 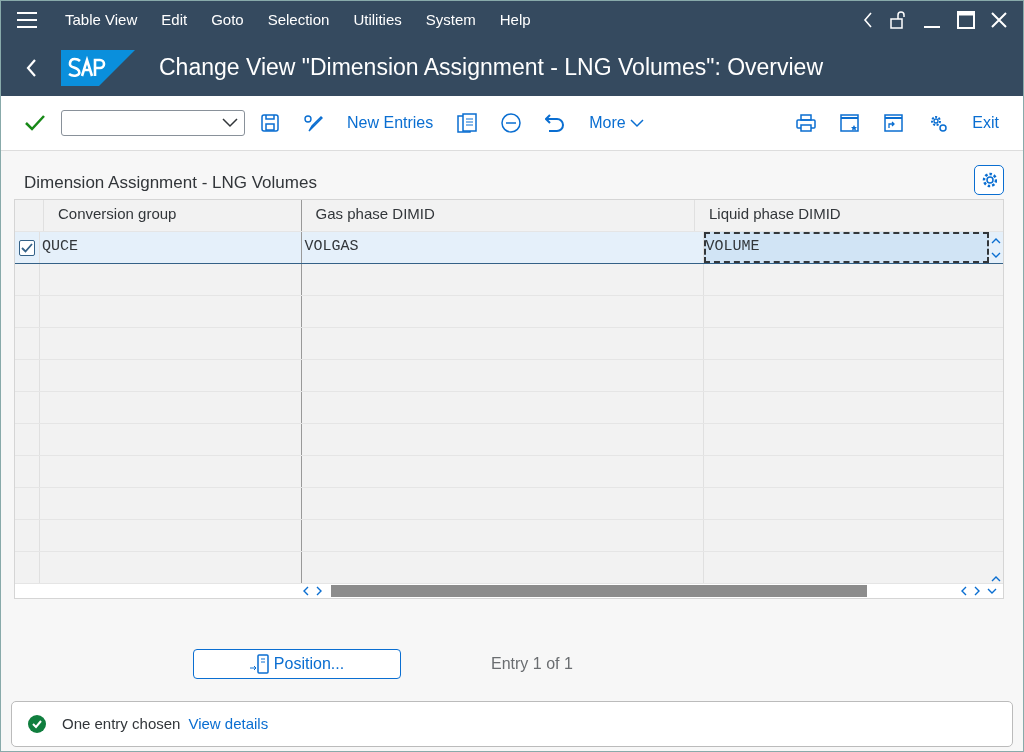 What do you see at coordinates (377, 20) in the screenshot?
I see `menu-item: Utilities` at bounding box center [377, 20].